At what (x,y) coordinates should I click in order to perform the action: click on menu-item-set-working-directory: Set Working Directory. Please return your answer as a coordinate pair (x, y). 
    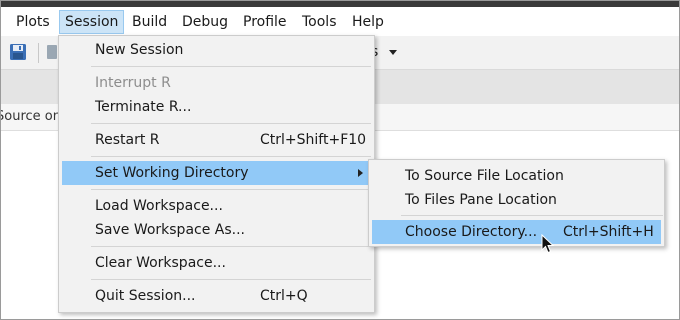
    Looking at the image, I should click on (216, 173).